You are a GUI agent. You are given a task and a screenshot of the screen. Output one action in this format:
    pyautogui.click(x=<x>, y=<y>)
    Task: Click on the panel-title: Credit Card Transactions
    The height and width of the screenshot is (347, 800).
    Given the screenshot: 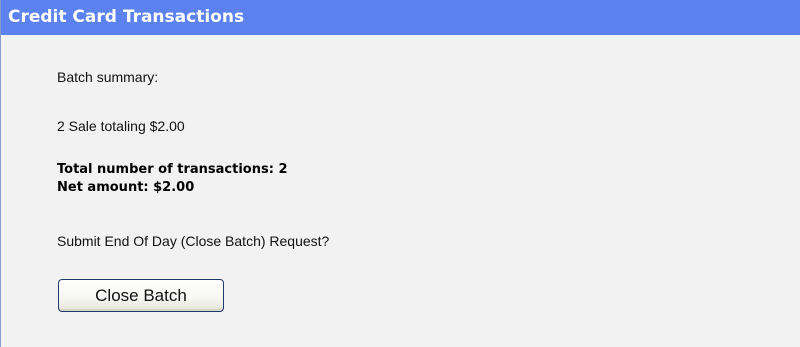 What is the action you would take?
    pyautogui.click(x=400, y=17)
    